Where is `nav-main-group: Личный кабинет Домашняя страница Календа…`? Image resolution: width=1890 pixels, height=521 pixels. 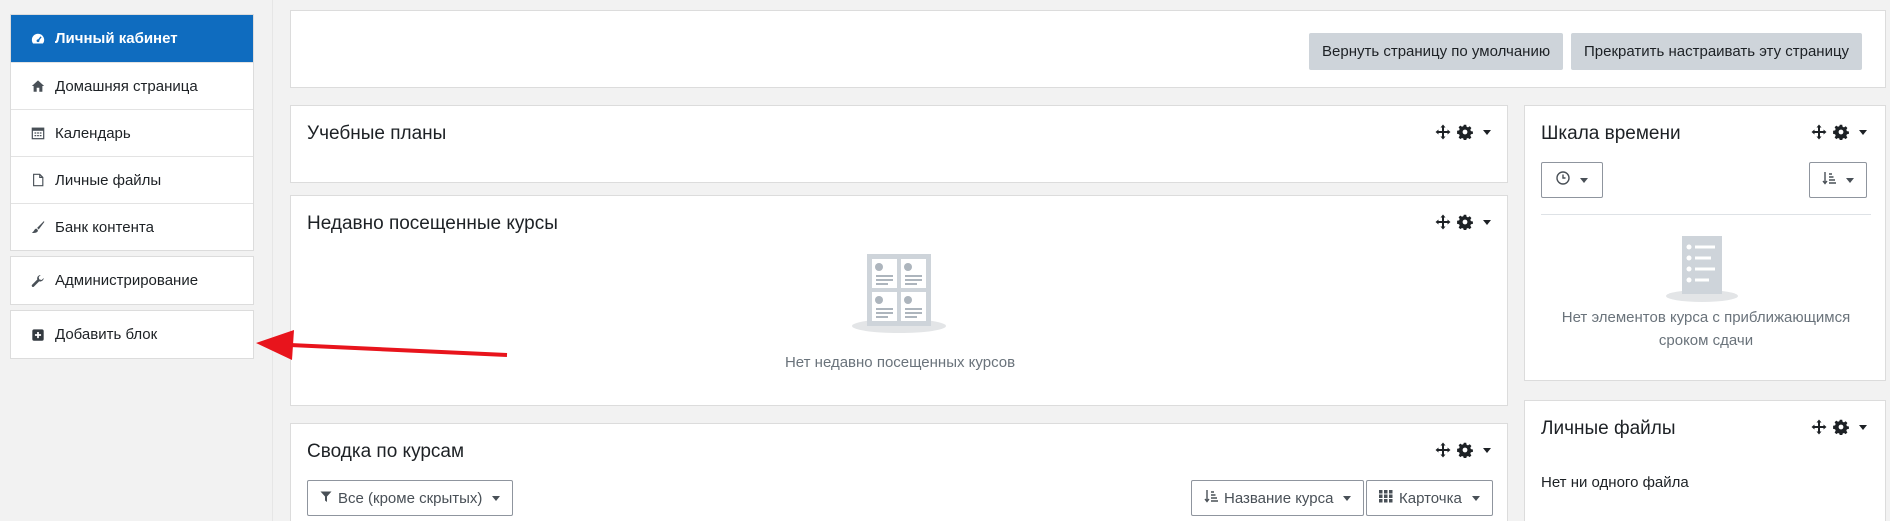 nav-main-group: Личный кабинет Домашняя страница Календа… is located at coordinates (132, 132).